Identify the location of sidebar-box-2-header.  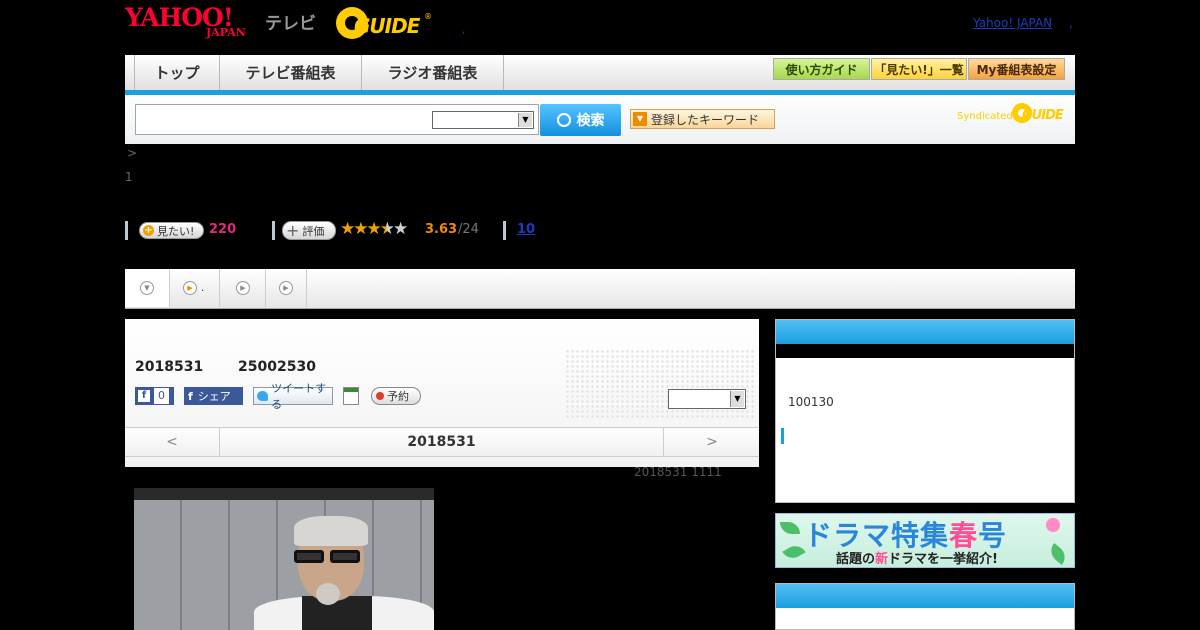
(925, 596).